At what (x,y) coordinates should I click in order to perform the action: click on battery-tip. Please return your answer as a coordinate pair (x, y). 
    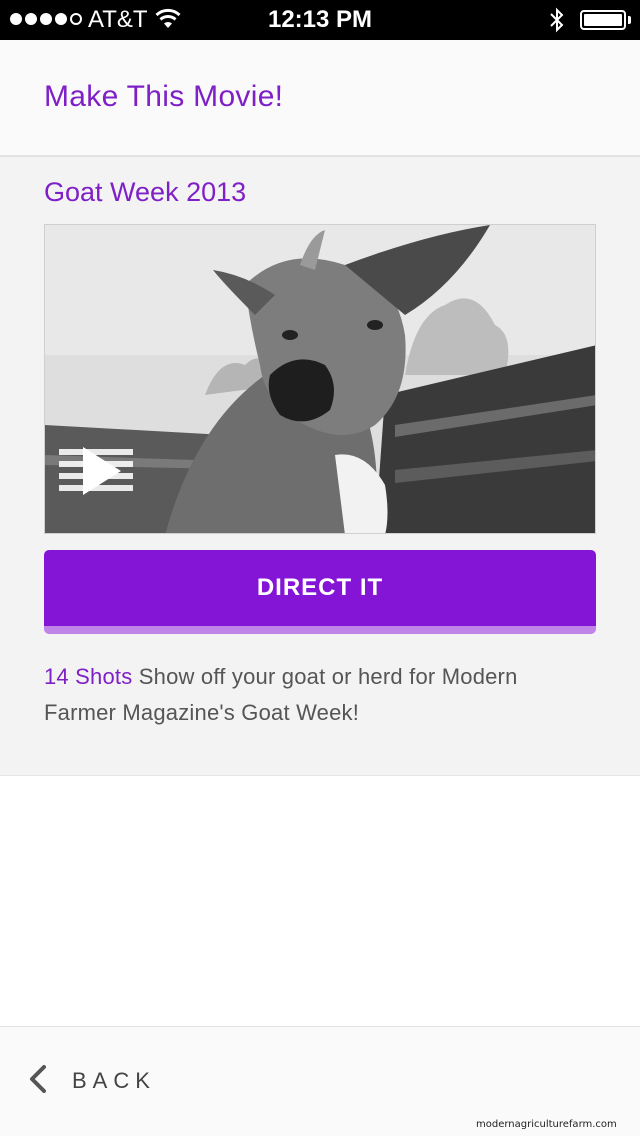
    Looking at the image, I should click on (629, 20).